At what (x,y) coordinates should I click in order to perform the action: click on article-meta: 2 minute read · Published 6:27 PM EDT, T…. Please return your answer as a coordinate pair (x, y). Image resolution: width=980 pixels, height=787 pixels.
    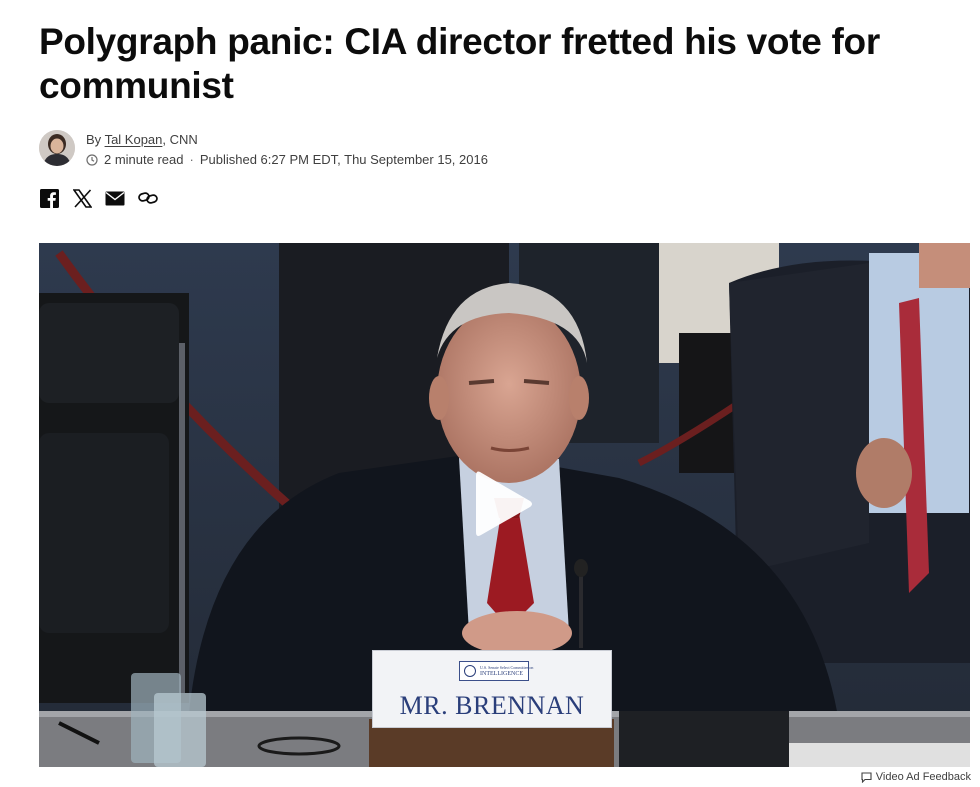
    Looking at the image, I should click on (287, 160).